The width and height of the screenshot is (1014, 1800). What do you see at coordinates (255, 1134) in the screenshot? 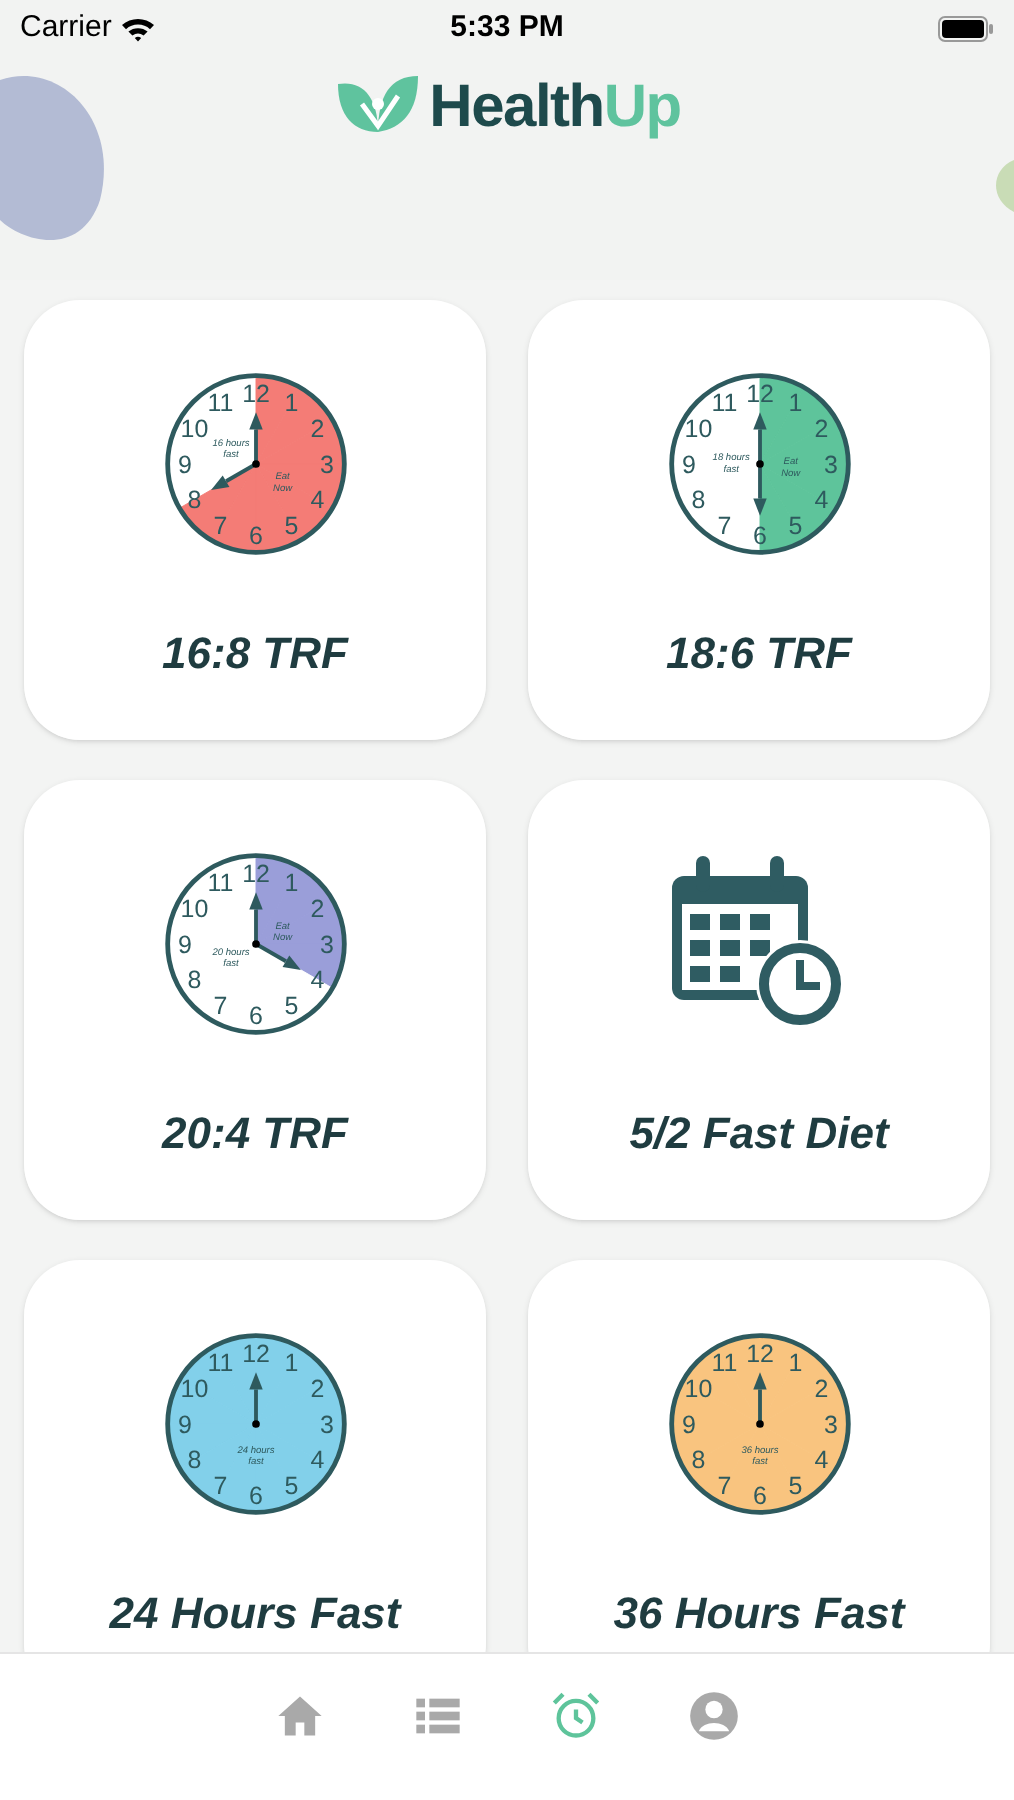
I see `plan-title: 20:4 TRF` at bounding box center [255, 1134].